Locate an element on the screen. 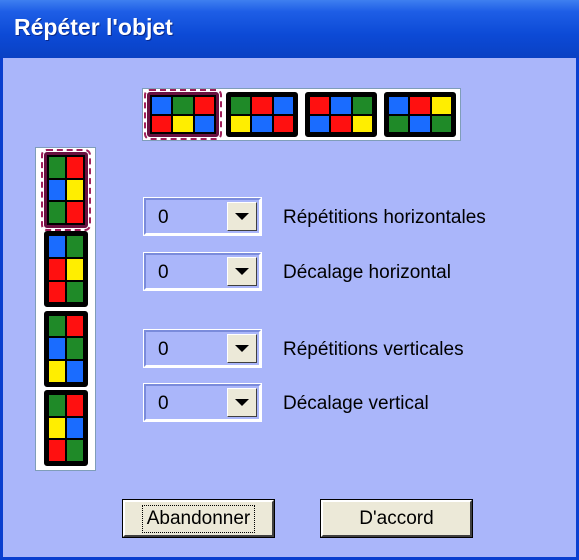  v-offset-label: Décalage vertical is located at coordinates (356, 403).